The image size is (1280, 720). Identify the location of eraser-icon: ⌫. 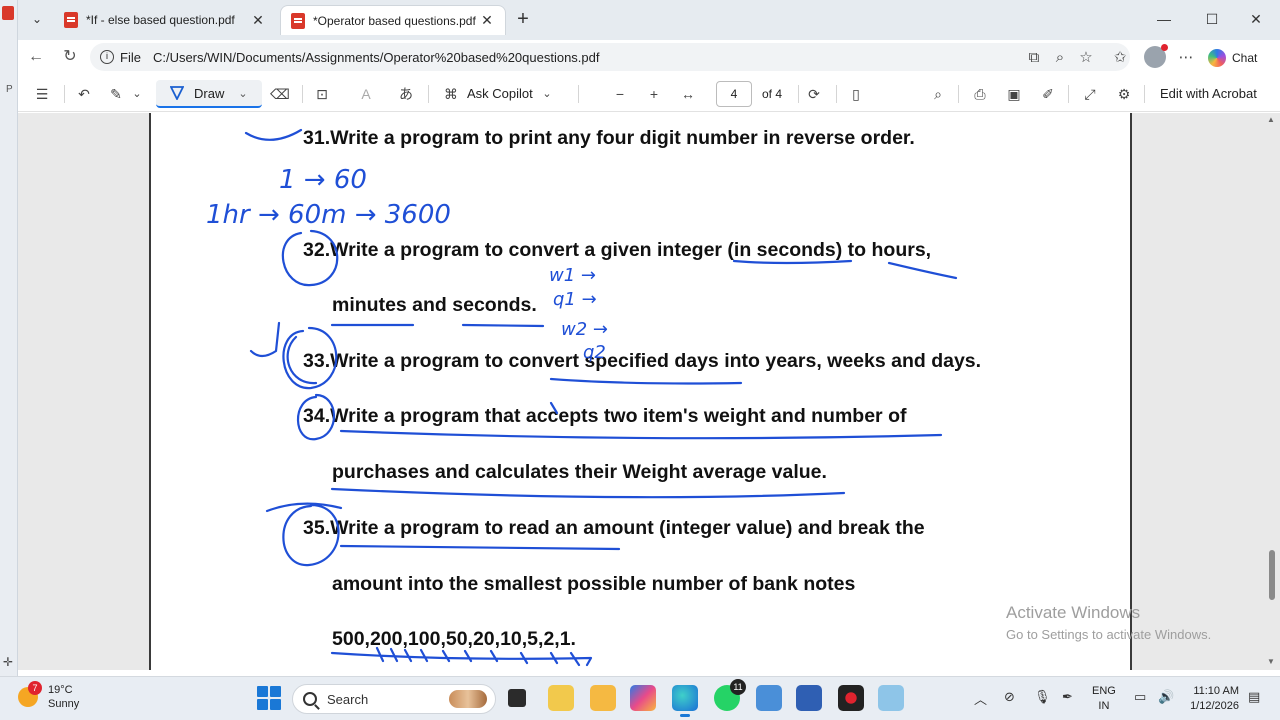
(280, 94).